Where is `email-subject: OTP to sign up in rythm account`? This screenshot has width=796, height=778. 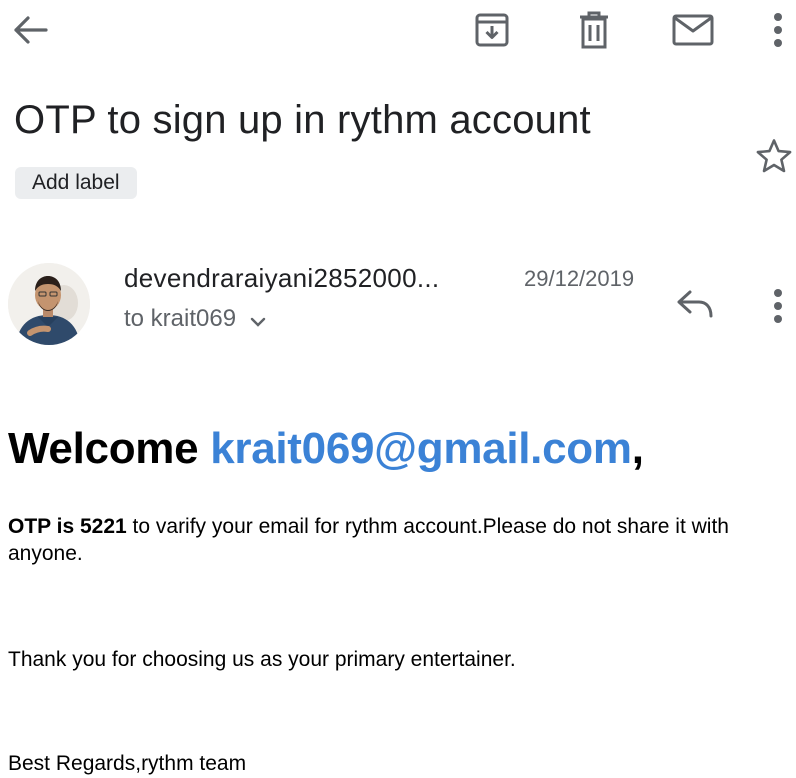
email-subject: OTP to sign up in rythm account is located at coordinates (302, 120).